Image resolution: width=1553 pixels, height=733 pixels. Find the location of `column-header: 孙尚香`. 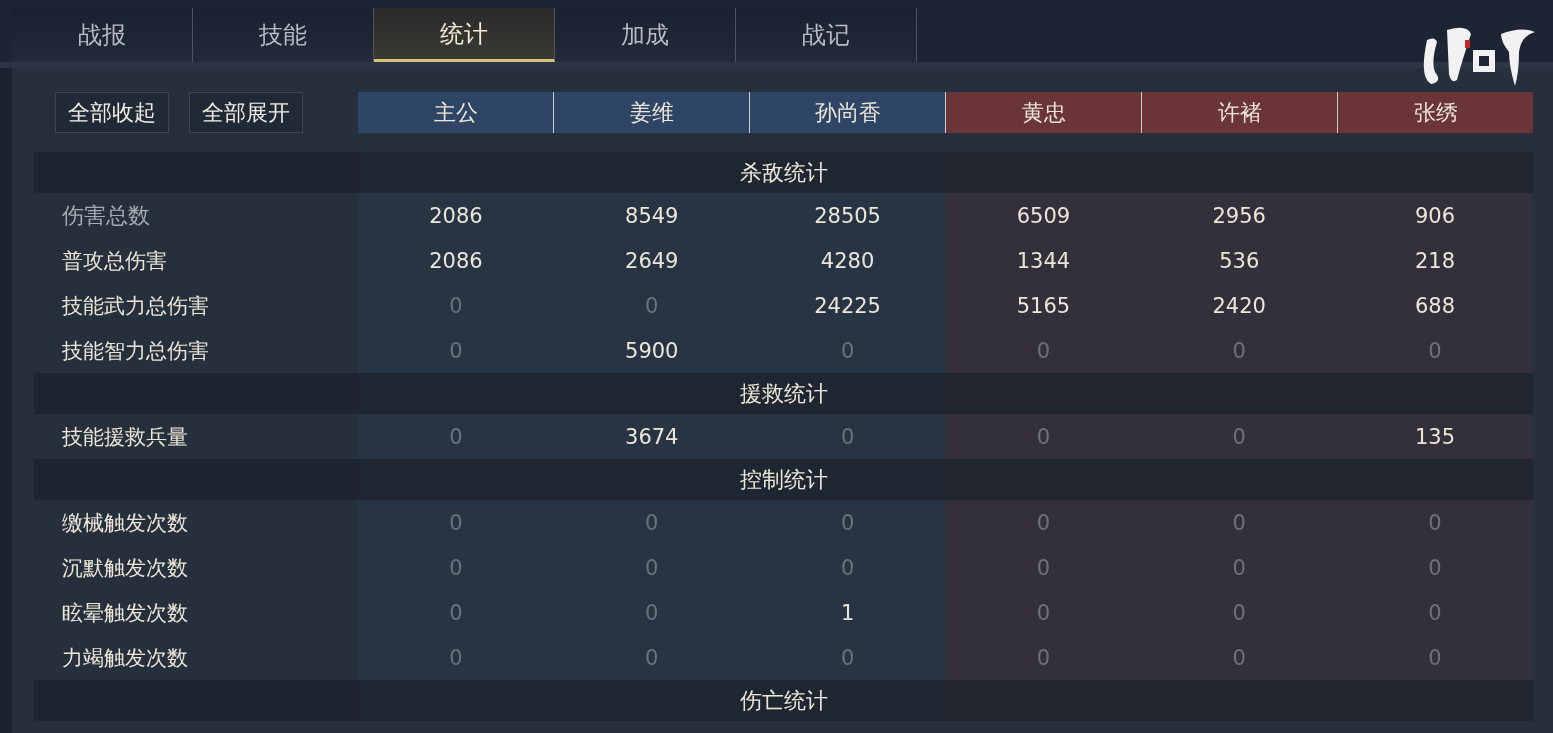

column-header: 孙尚香 is located at coordinates (848, 112).